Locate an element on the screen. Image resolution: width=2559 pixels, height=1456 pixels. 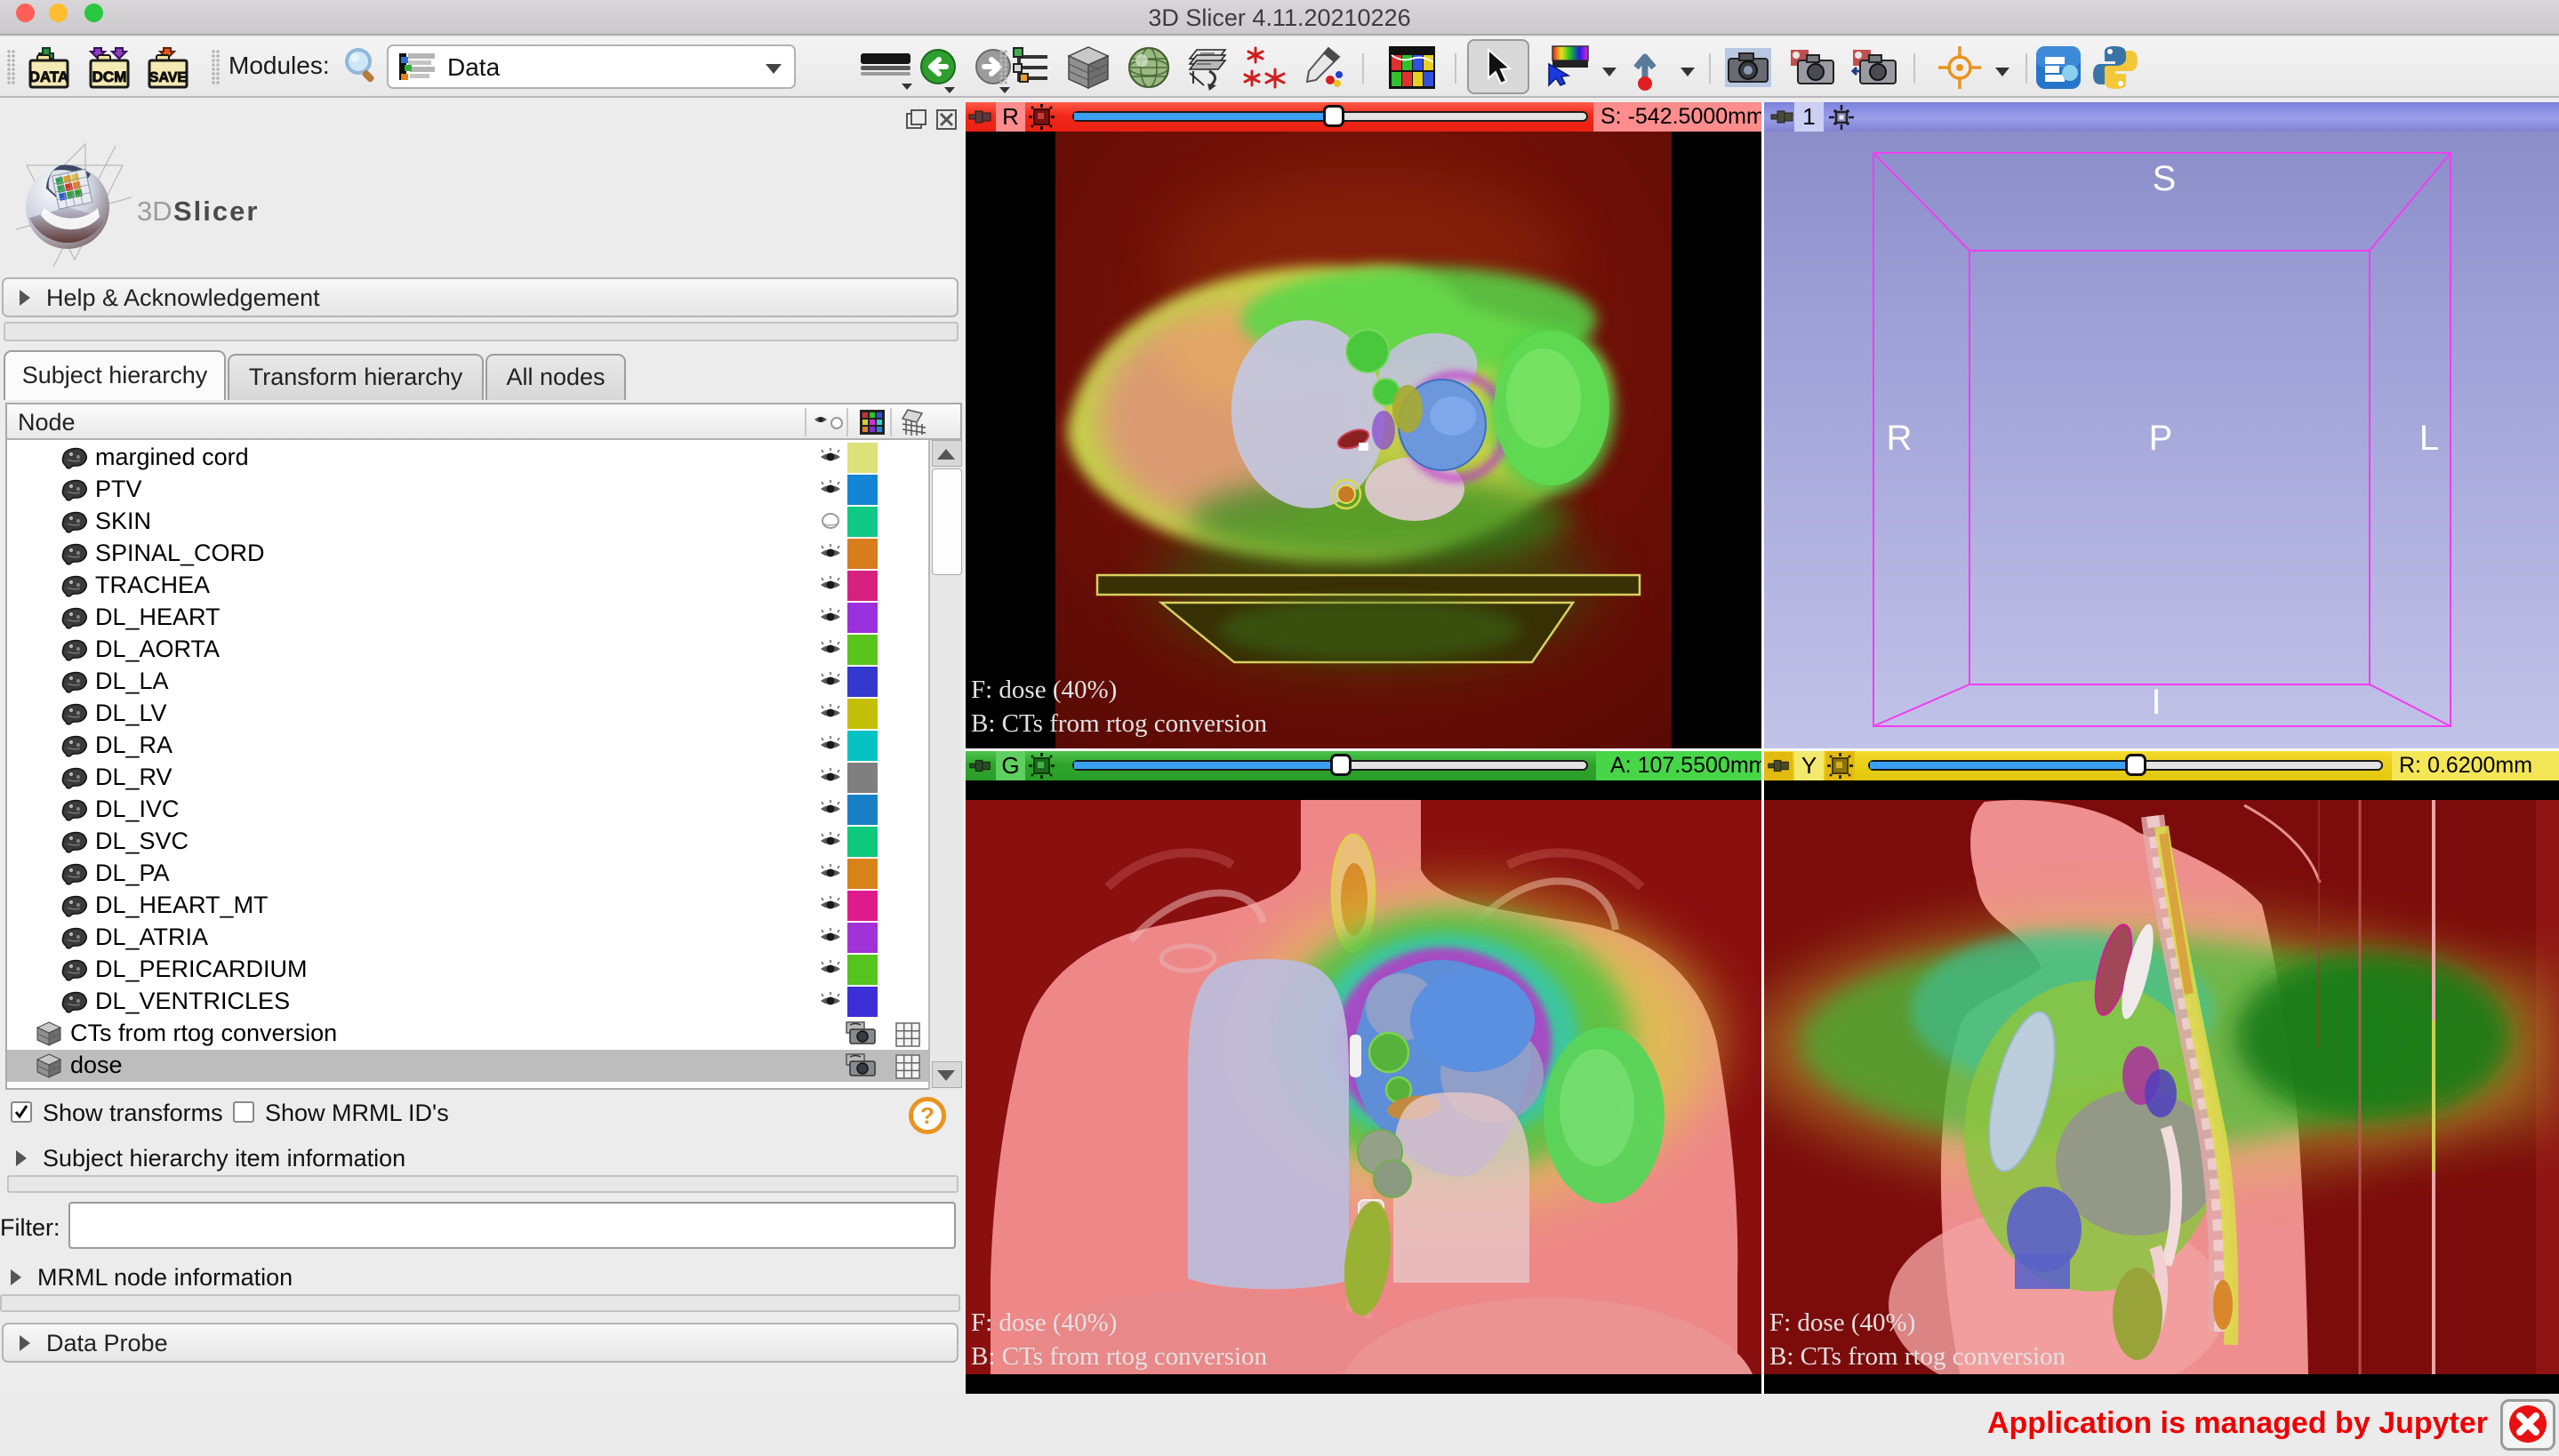
svg-text: 3D is located at coordinates (154, 211).